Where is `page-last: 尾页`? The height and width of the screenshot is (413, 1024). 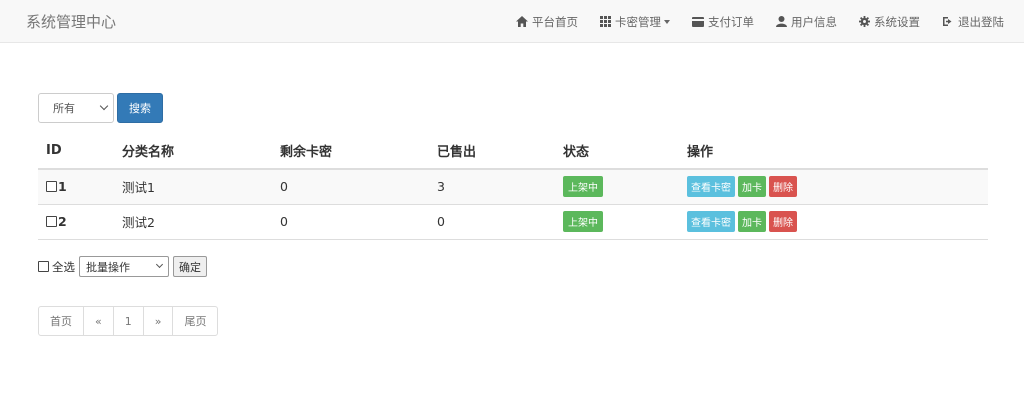
page-last: 尾页 is located at coordinates (194, 321).